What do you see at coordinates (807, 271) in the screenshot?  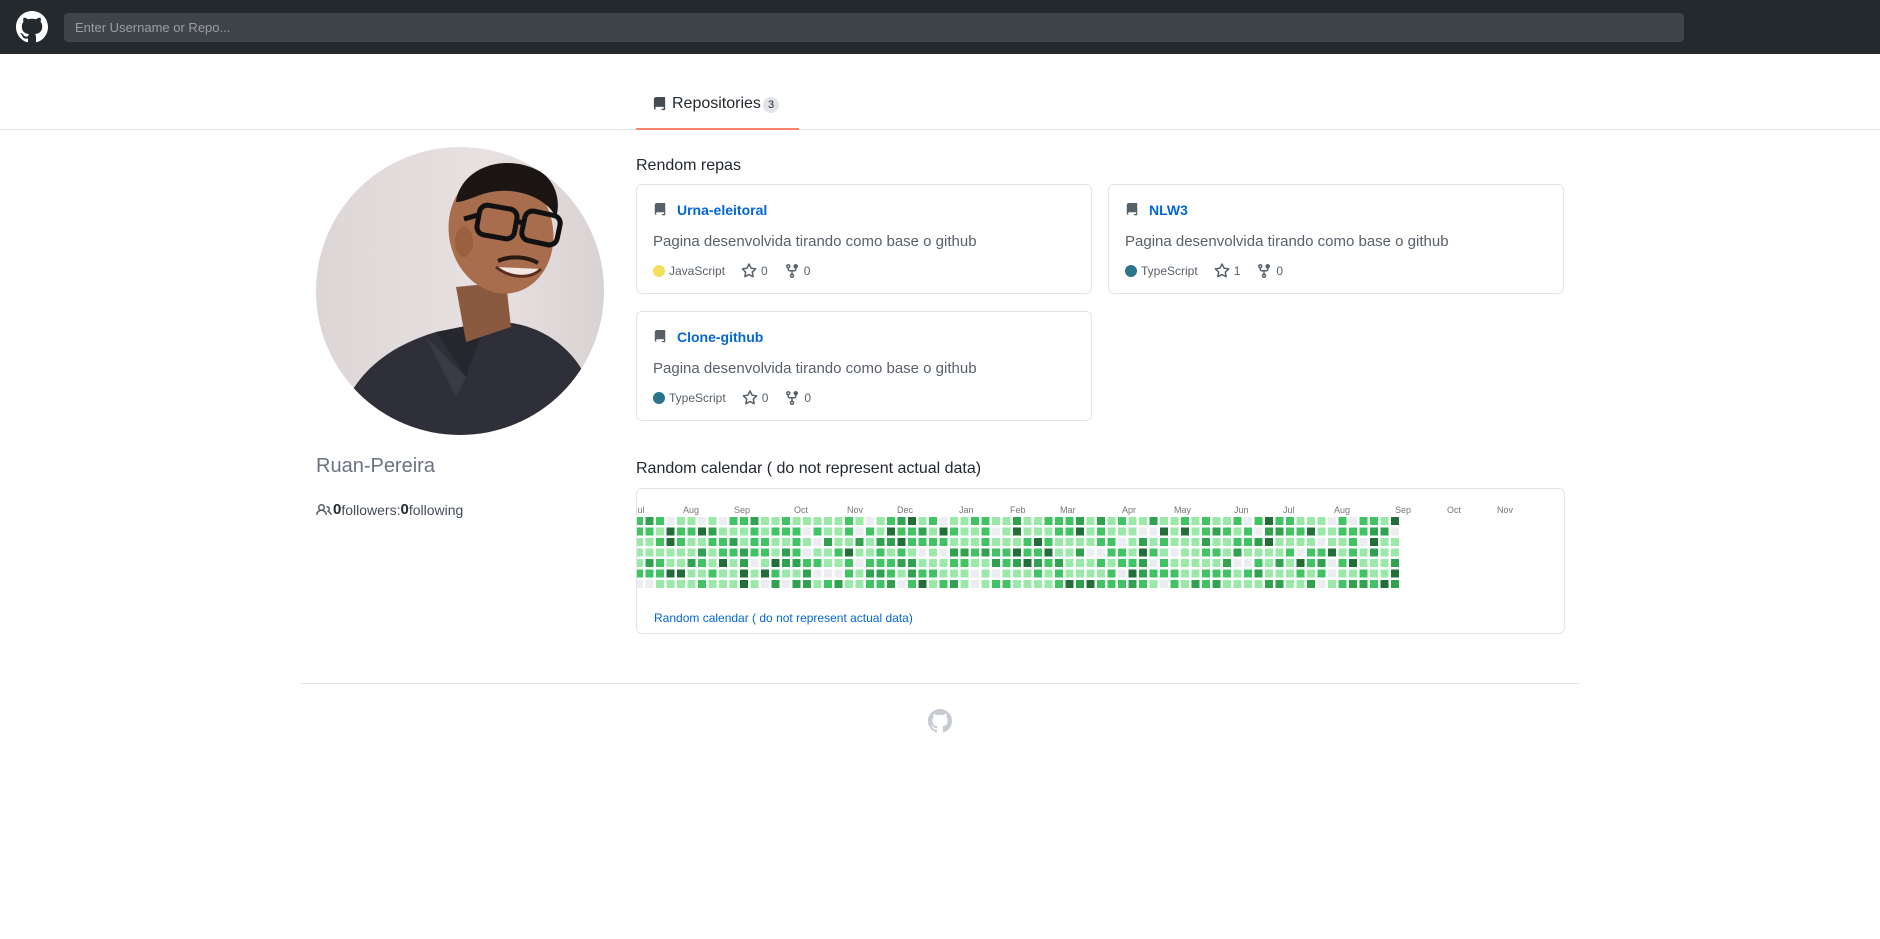 I see `fork-count: 0` at bounding box center [807, 271].